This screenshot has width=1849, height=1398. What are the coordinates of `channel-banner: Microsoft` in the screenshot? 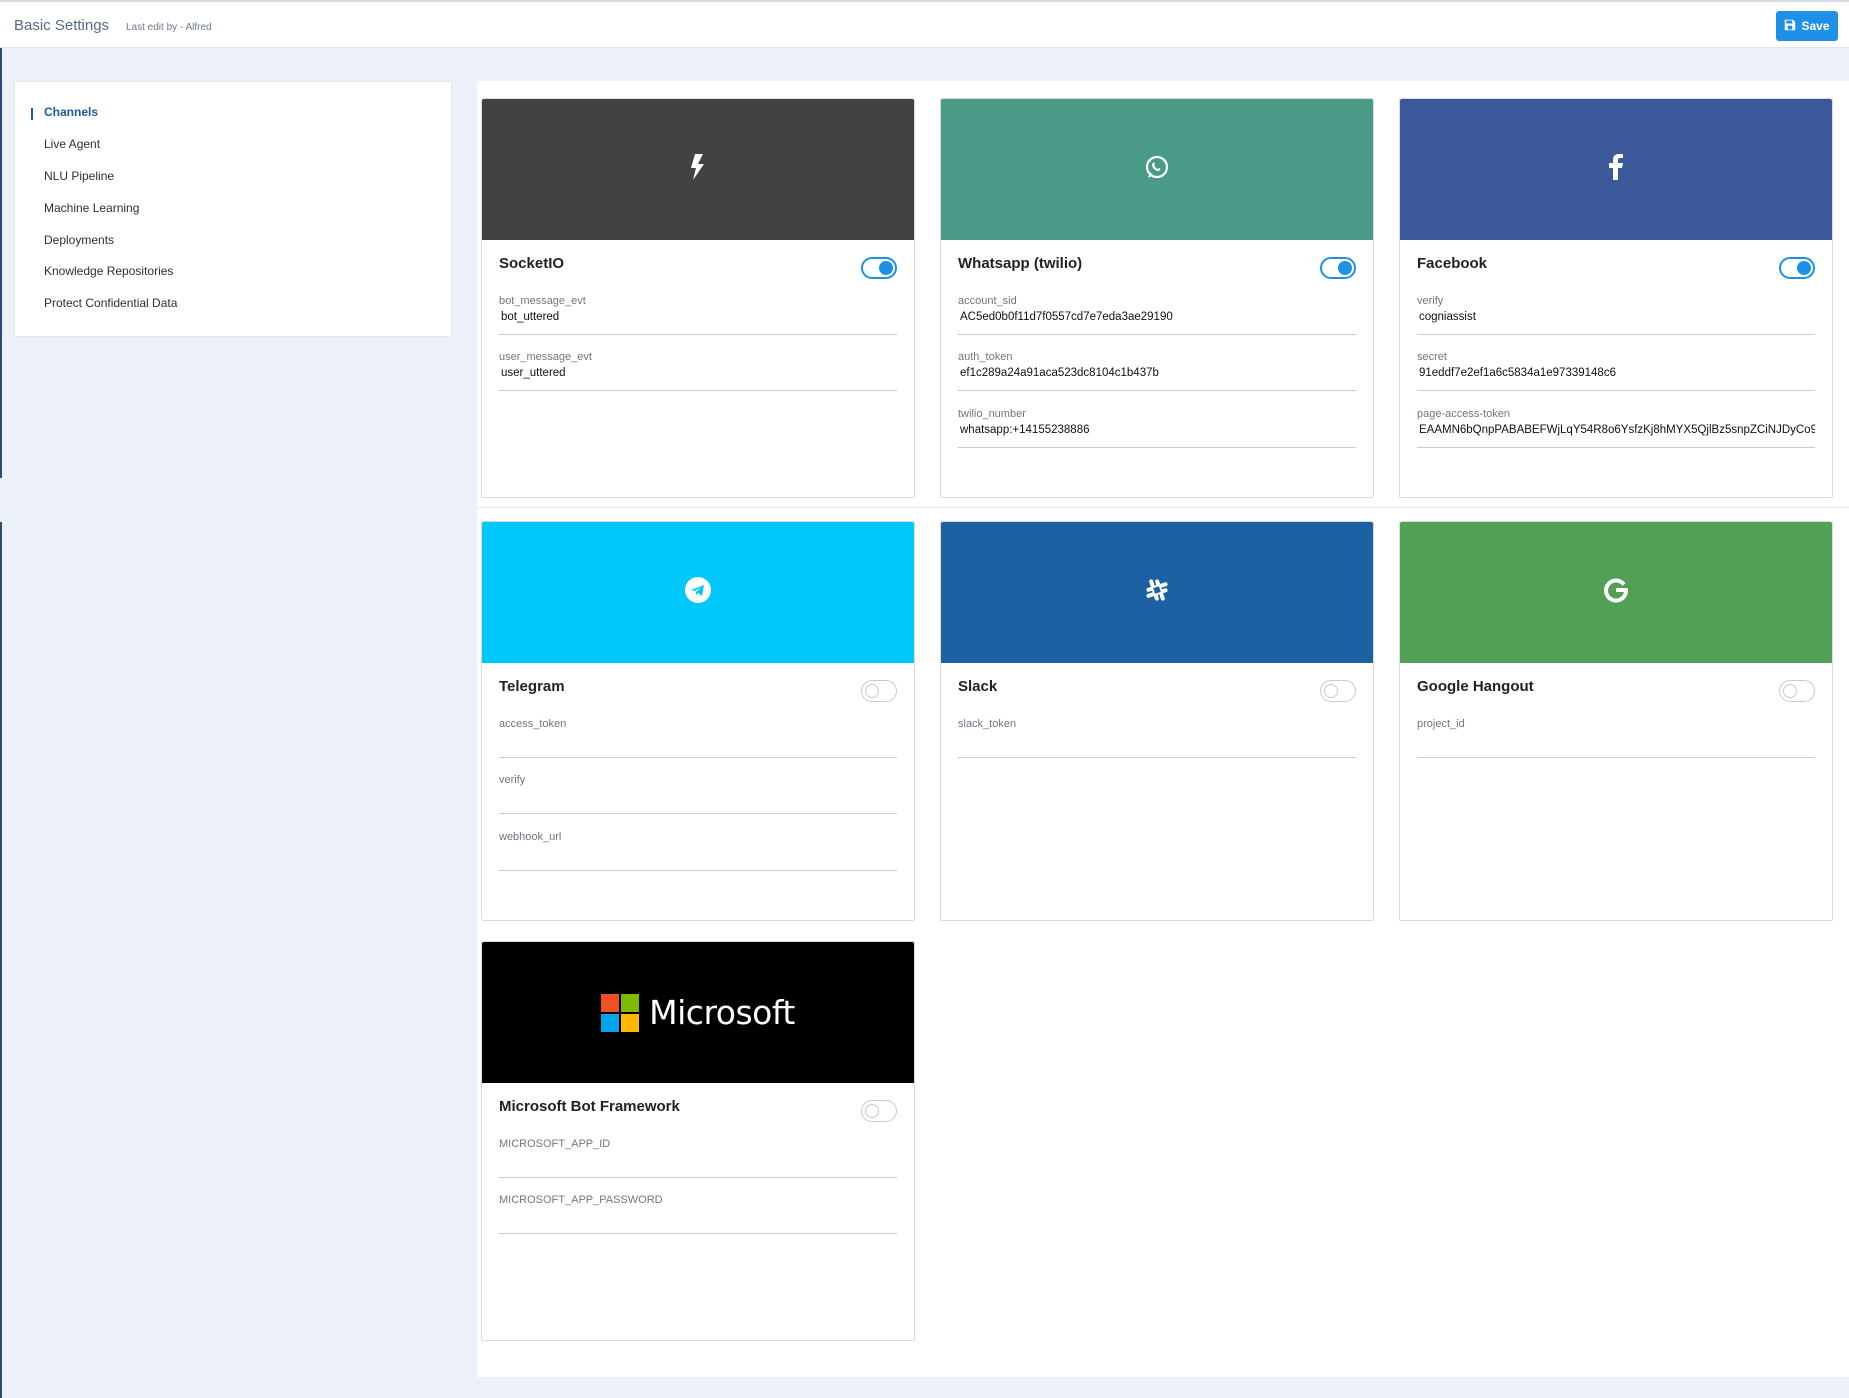 It's located at (698, 1012).